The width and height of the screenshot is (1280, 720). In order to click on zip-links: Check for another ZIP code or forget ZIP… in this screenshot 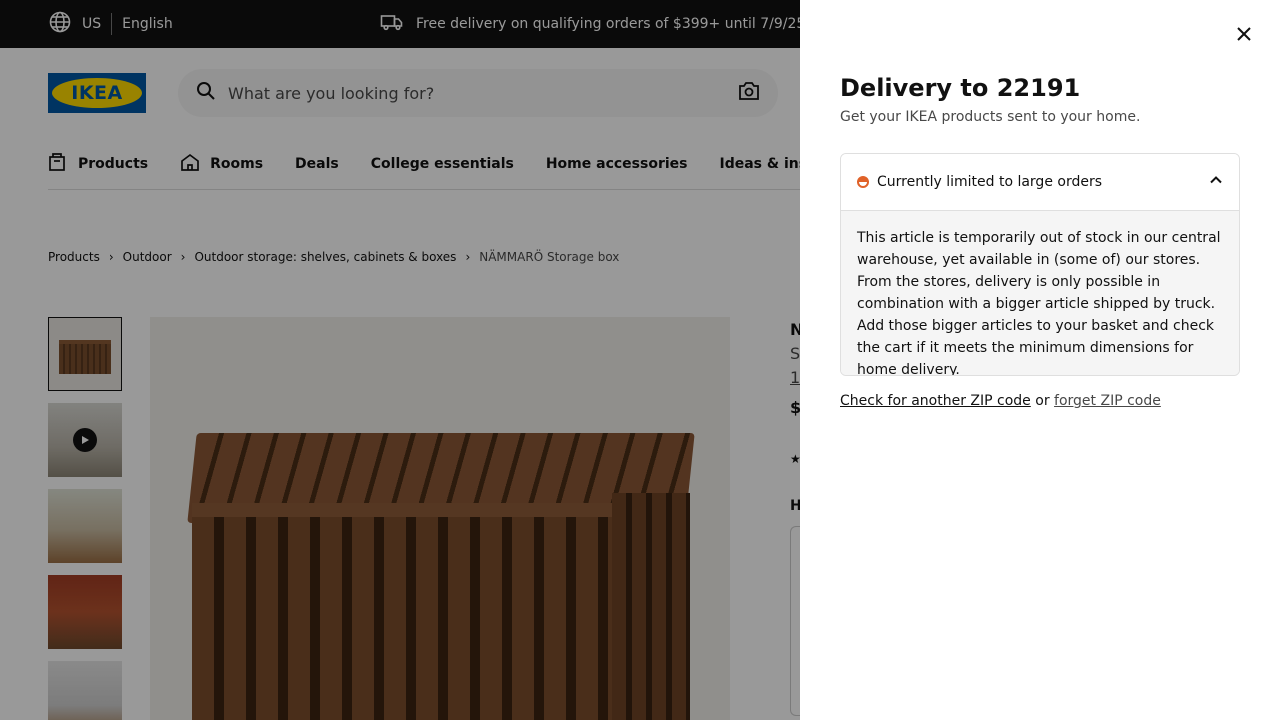, I will do `click(1000, 401)`.